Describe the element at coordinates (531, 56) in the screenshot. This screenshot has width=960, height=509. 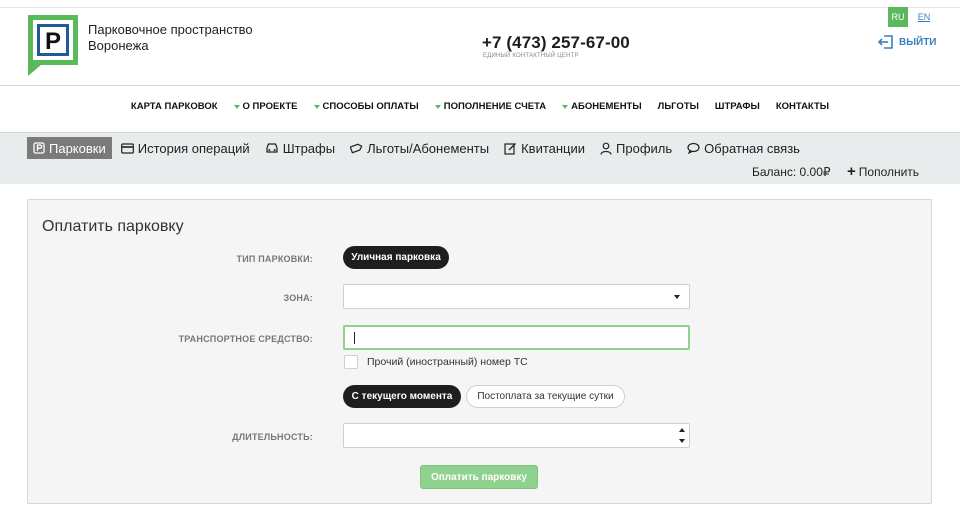
I see `phone-caption: ЕДИНЫЙ КОНТАКТНЫЙ ЦЕНТР` at that location.